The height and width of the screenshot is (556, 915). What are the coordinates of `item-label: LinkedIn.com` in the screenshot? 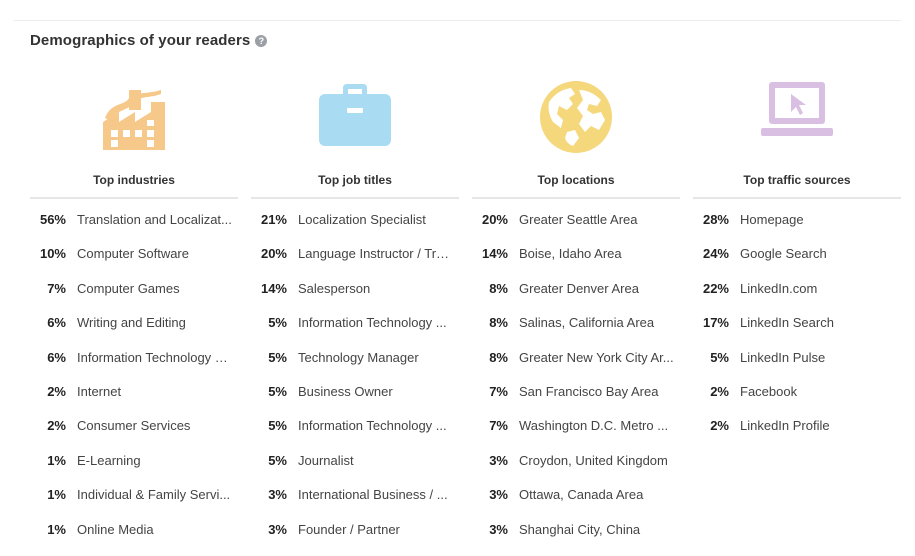 It's located at (779, 288).